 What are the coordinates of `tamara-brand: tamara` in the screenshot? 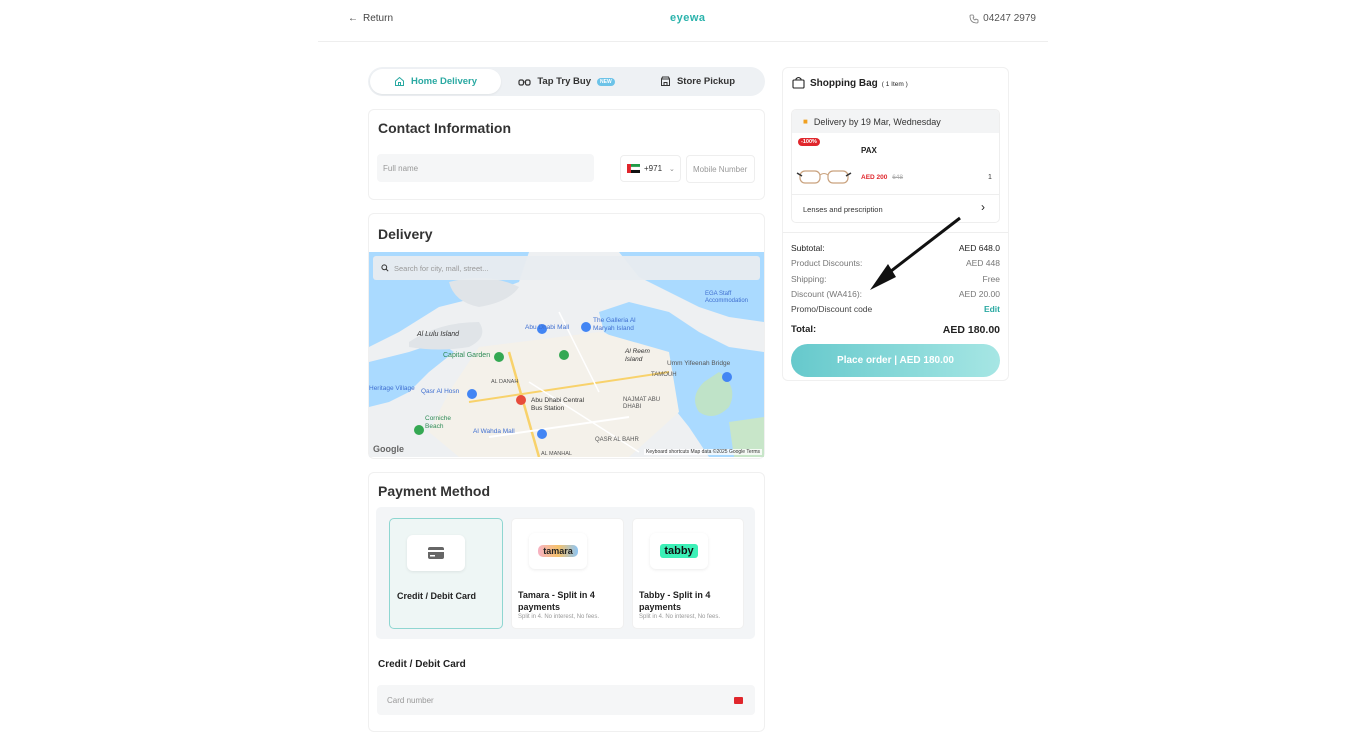 It's located at (558, 551).